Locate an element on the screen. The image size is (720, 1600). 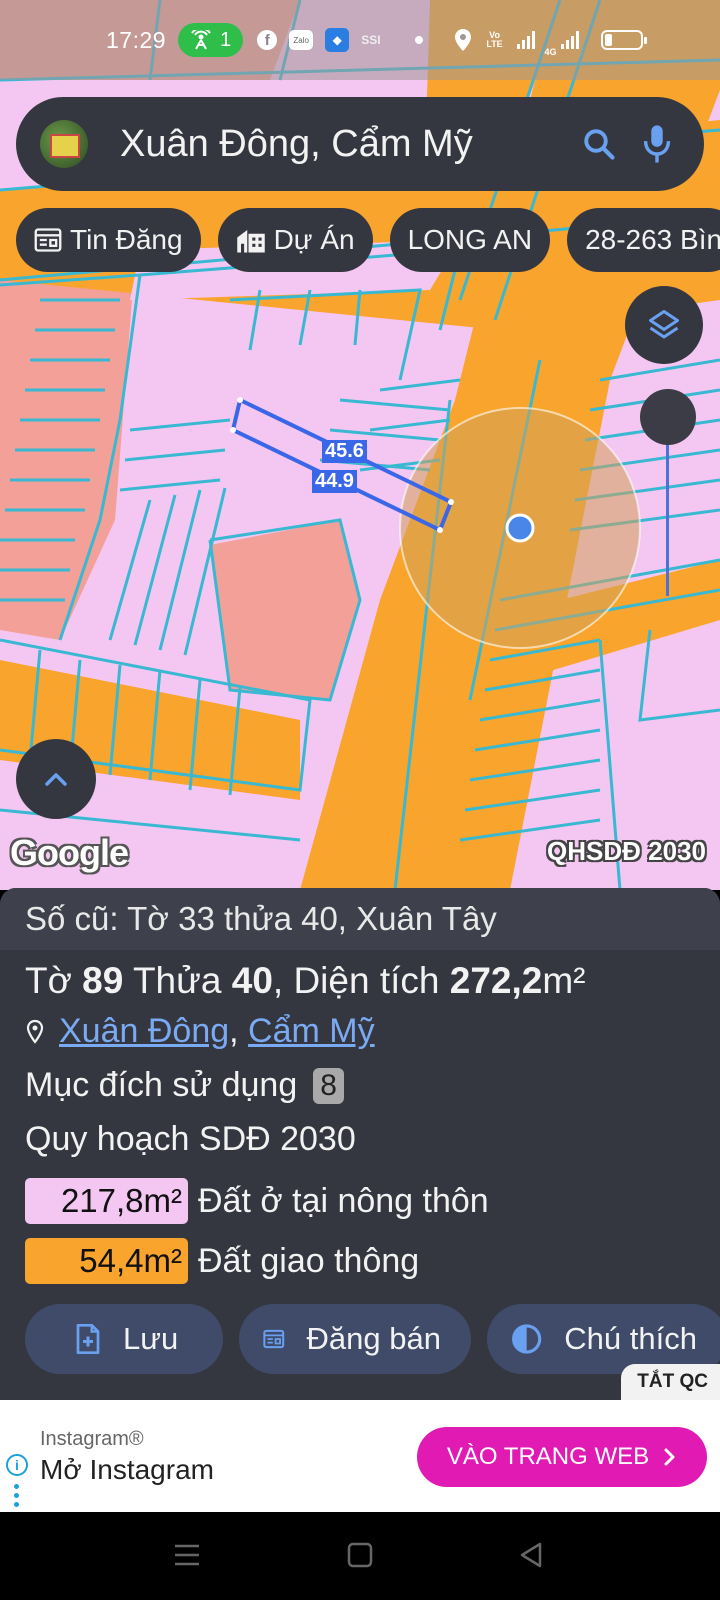
chip-tin-dang: Tin Đăng is located at coordinates (108, 240).